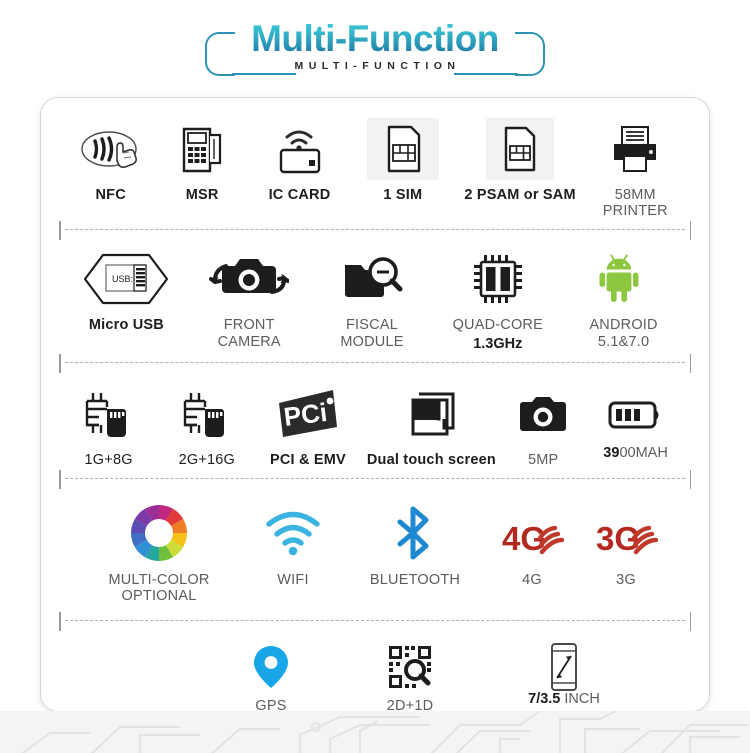  I want to click on feature-front-camera: FRONT CAMERA, so click(249, 299).